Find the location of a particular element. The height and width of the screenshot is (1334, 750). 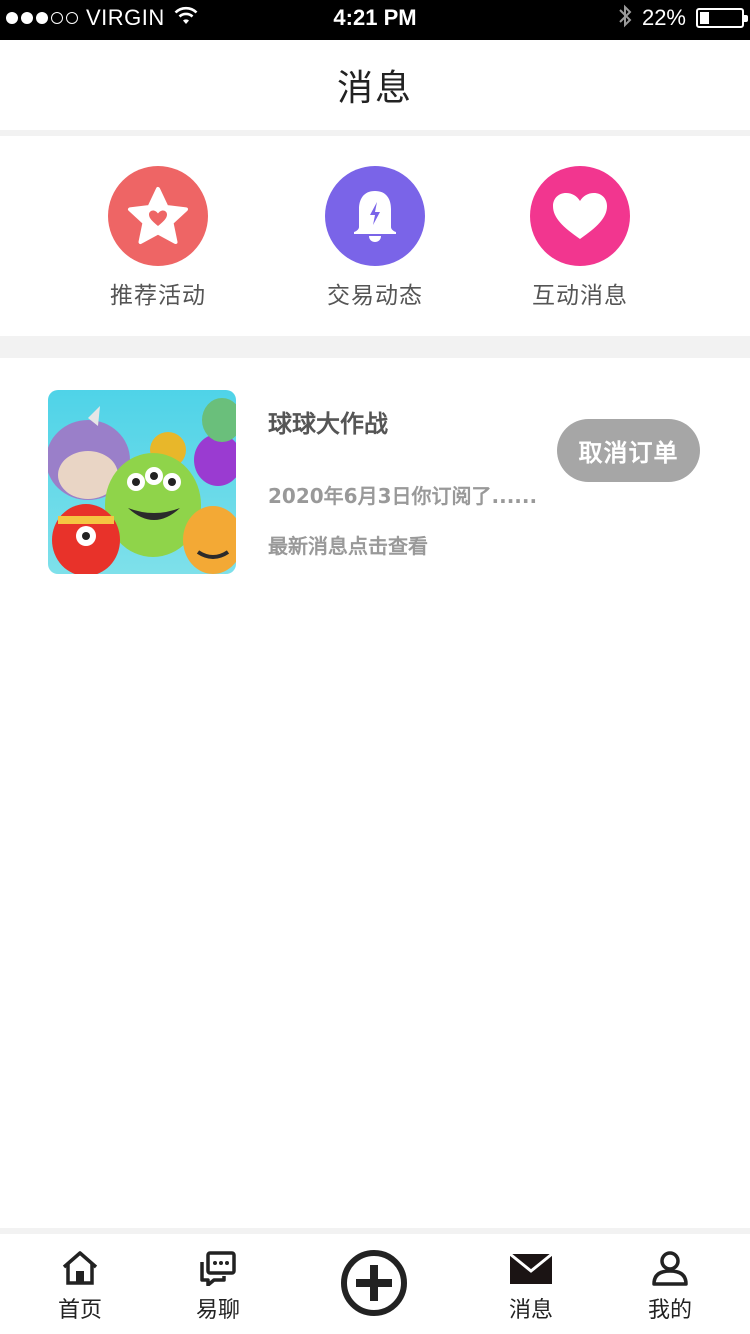

bottom-nav: 首页 易聊 消息 我的 is located at coordinates (375, 1284).